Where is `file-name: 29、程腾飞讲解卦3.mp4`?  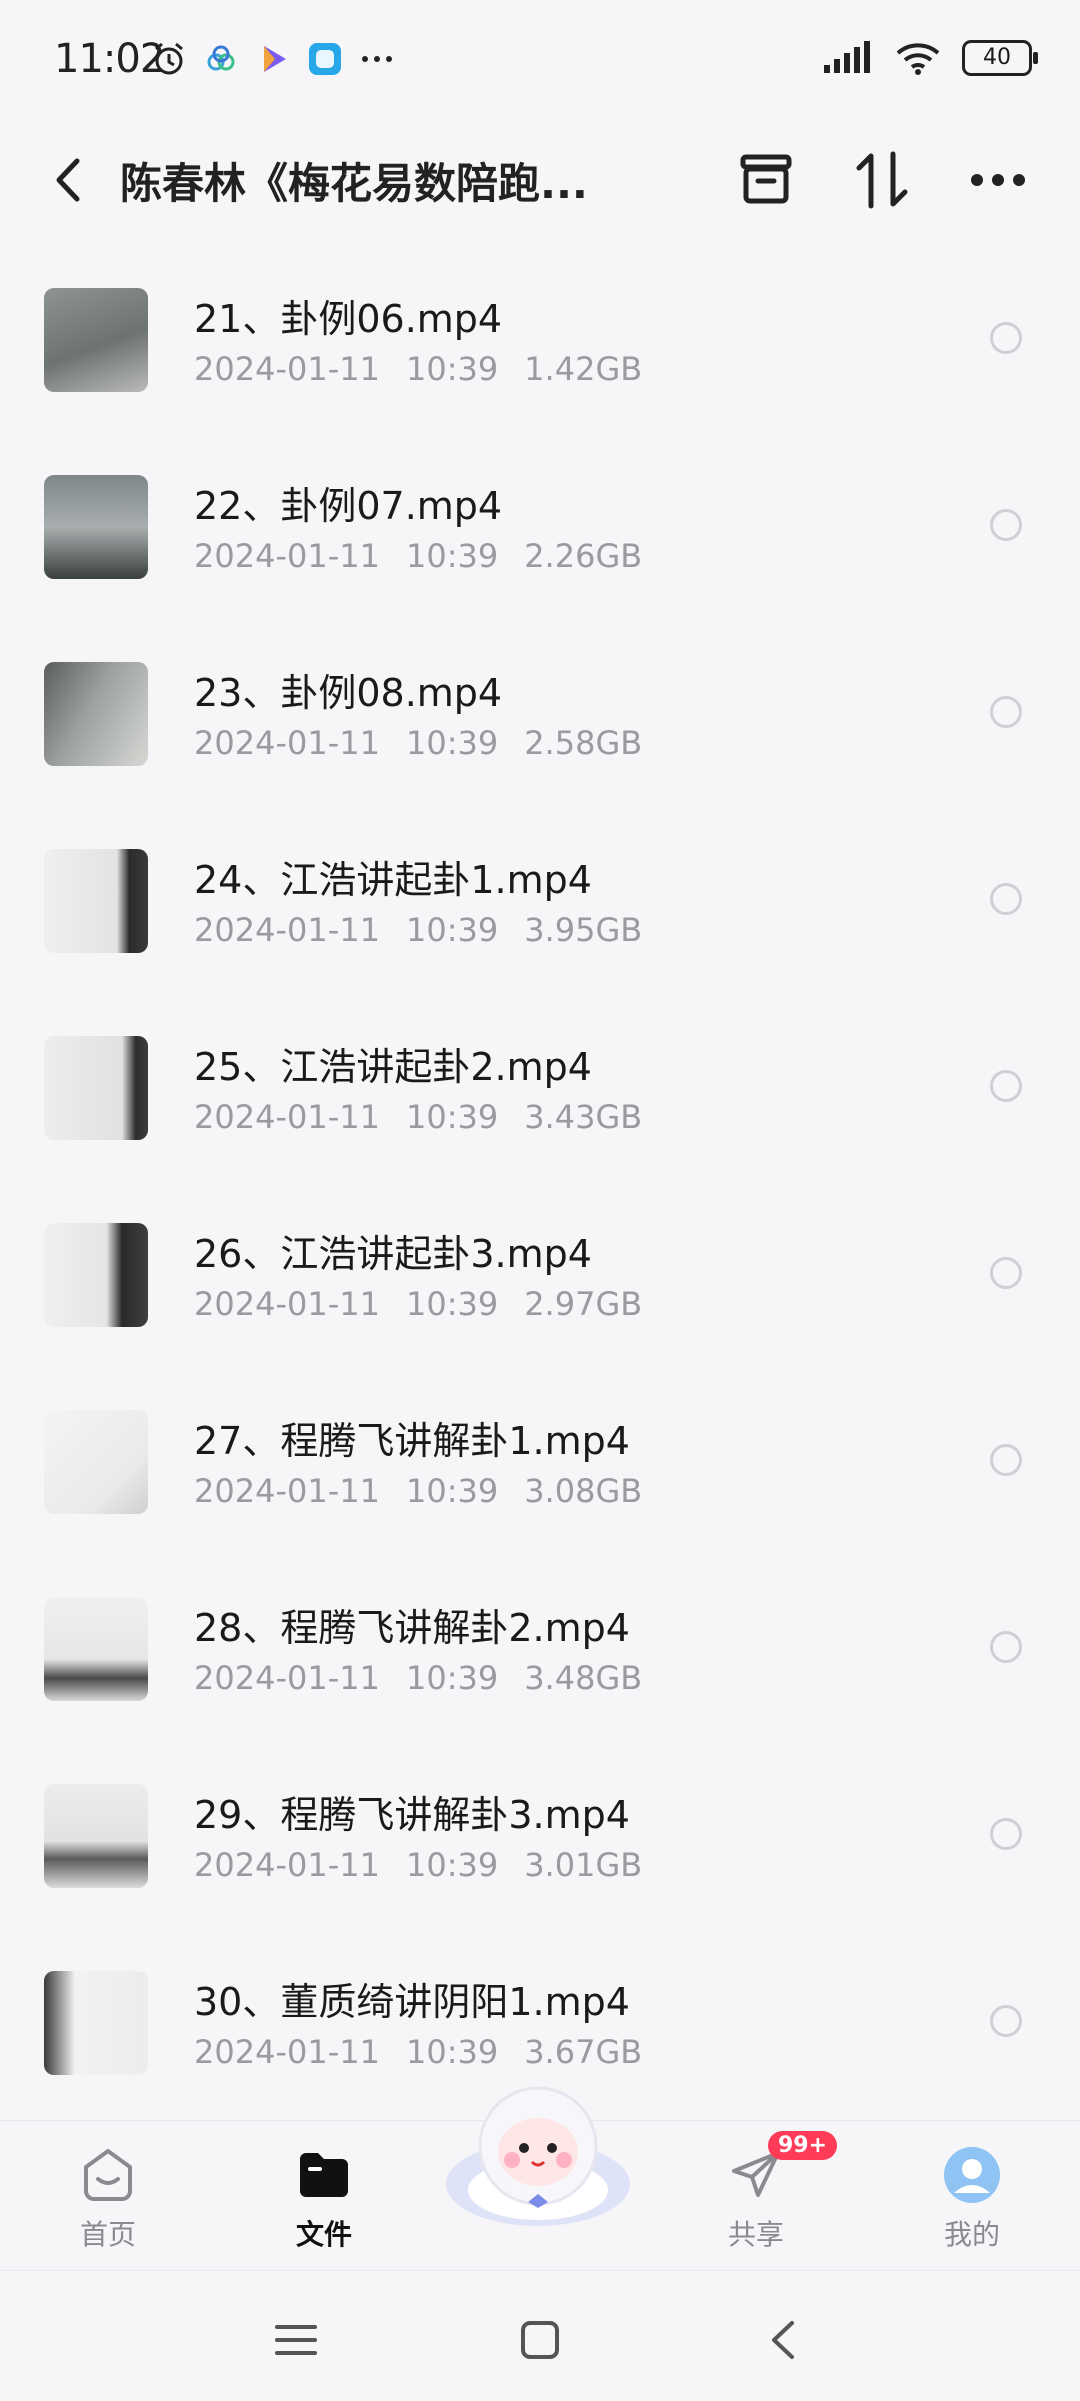
file-name: 29、程腾飞讲解卦3.mp4 is located at coordinates (412, 1815).